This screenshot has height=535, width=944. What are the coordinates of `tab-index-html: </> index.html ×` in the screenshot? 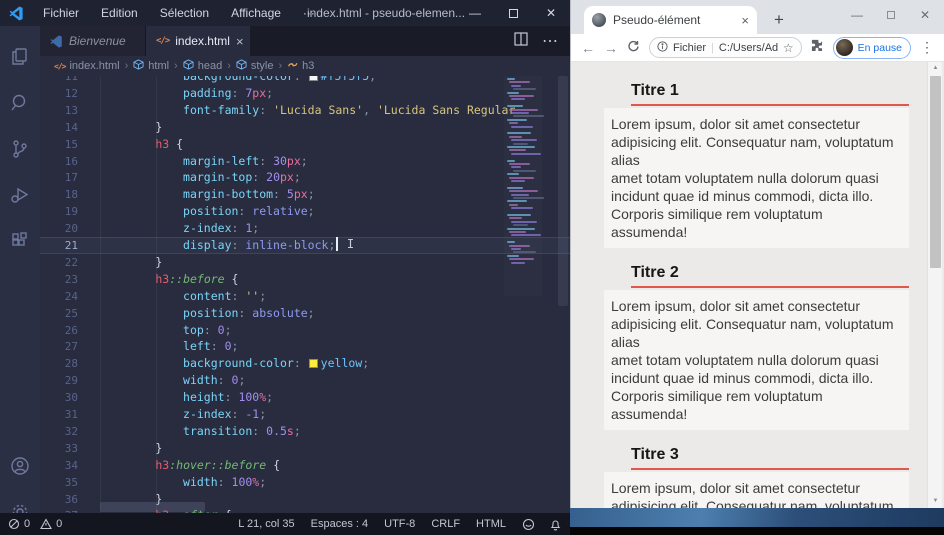 It's located at (198, 41).